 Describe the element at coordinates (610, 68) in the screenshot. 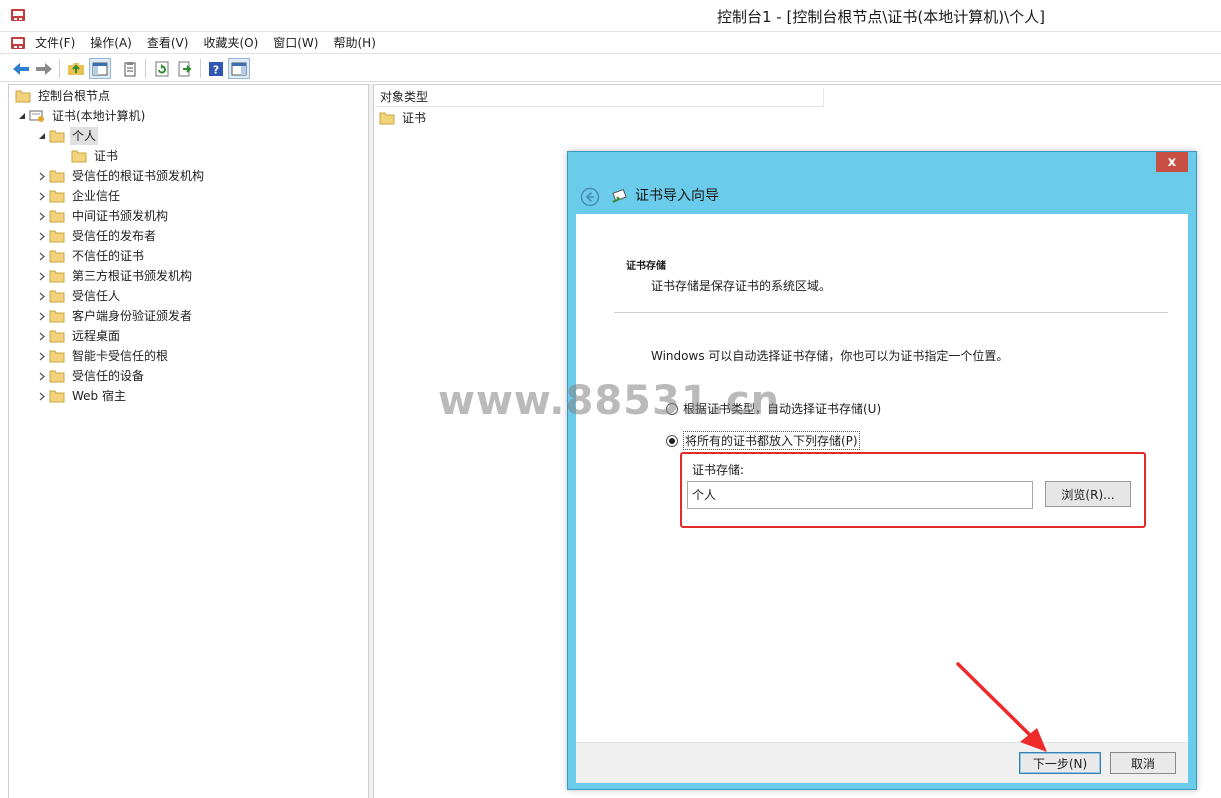

I see `toolbar: ?` at that location.